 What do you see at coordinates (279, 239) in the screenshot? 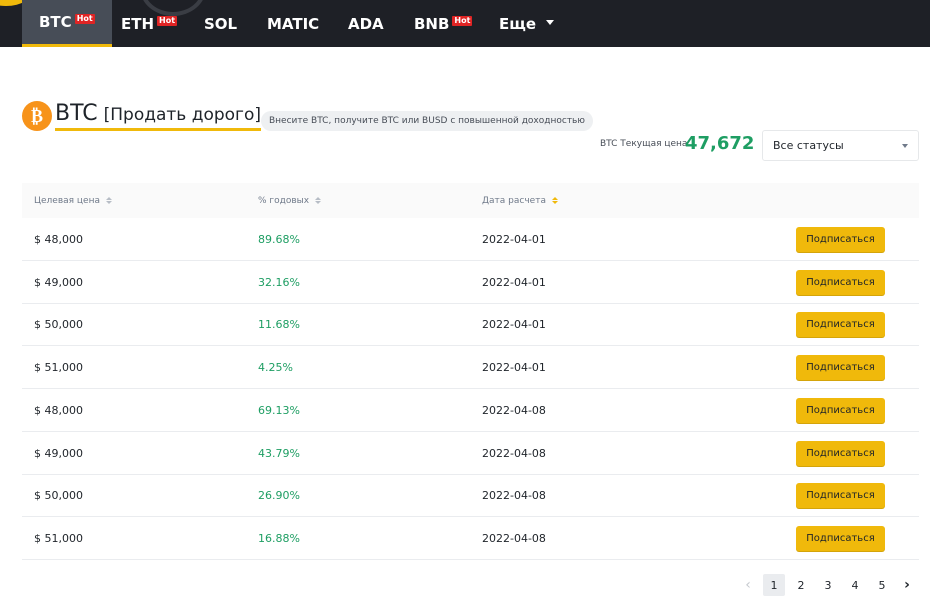
I see `apy-cell: 89.68%` at bounding box center [279, 239].